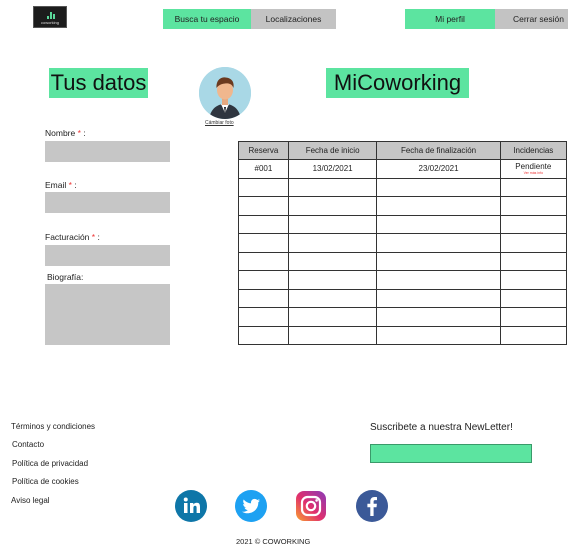  I want to click on billing-field, so click(107, 255).